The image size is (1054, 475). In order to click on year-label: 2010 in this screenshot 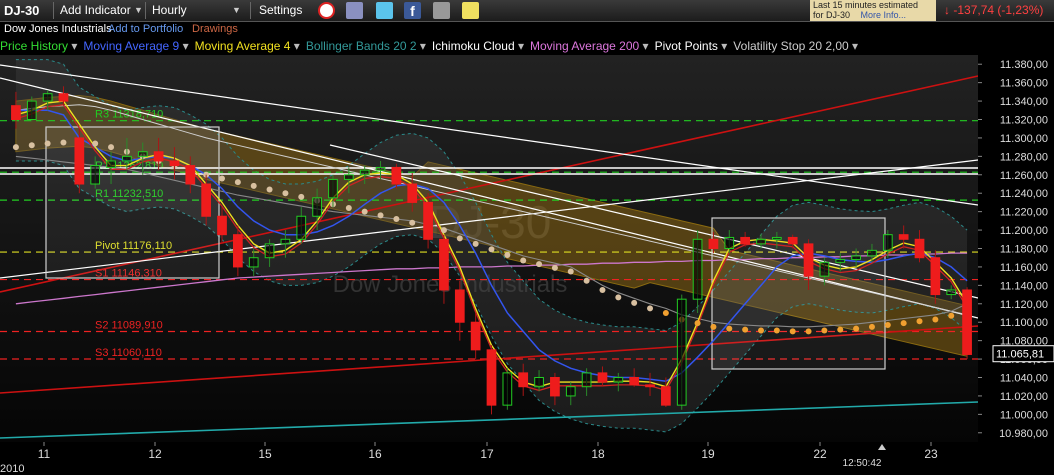, I will do `click(12, 469)`.